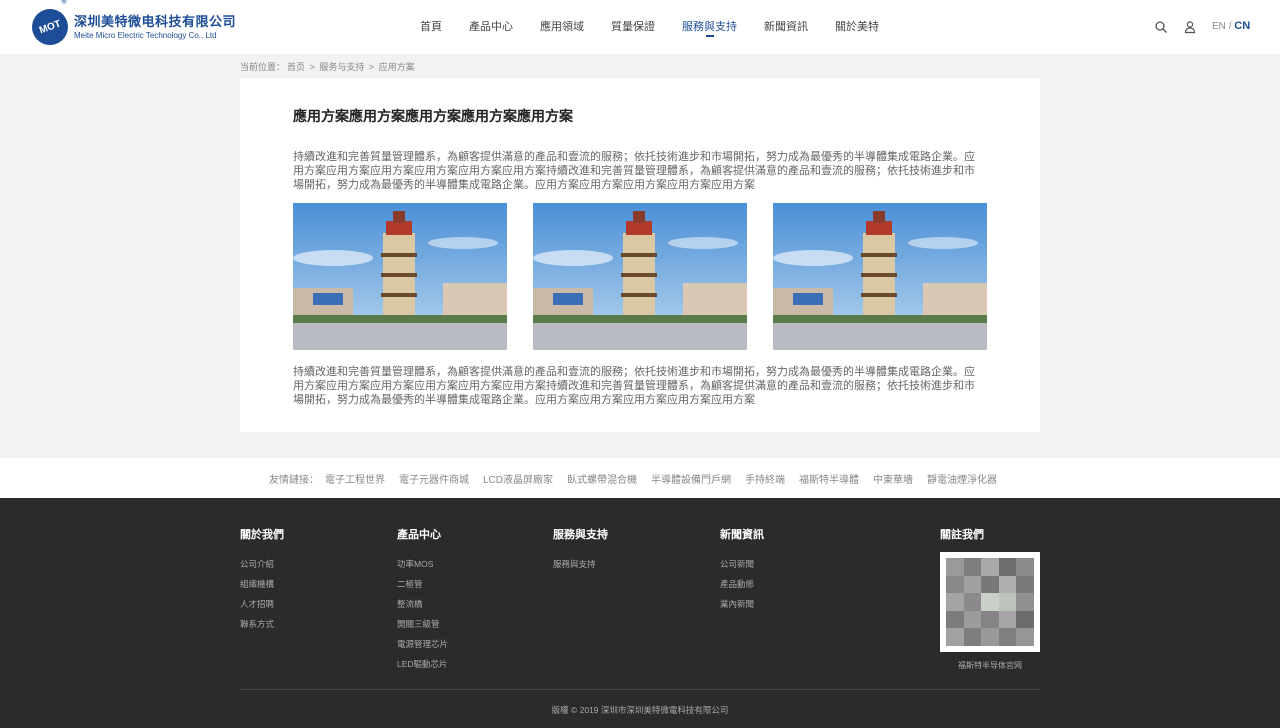  Describe the element at coordinates (422, 664) in the screenshot. I see `footer-link: LED驅動芯片` at that location.